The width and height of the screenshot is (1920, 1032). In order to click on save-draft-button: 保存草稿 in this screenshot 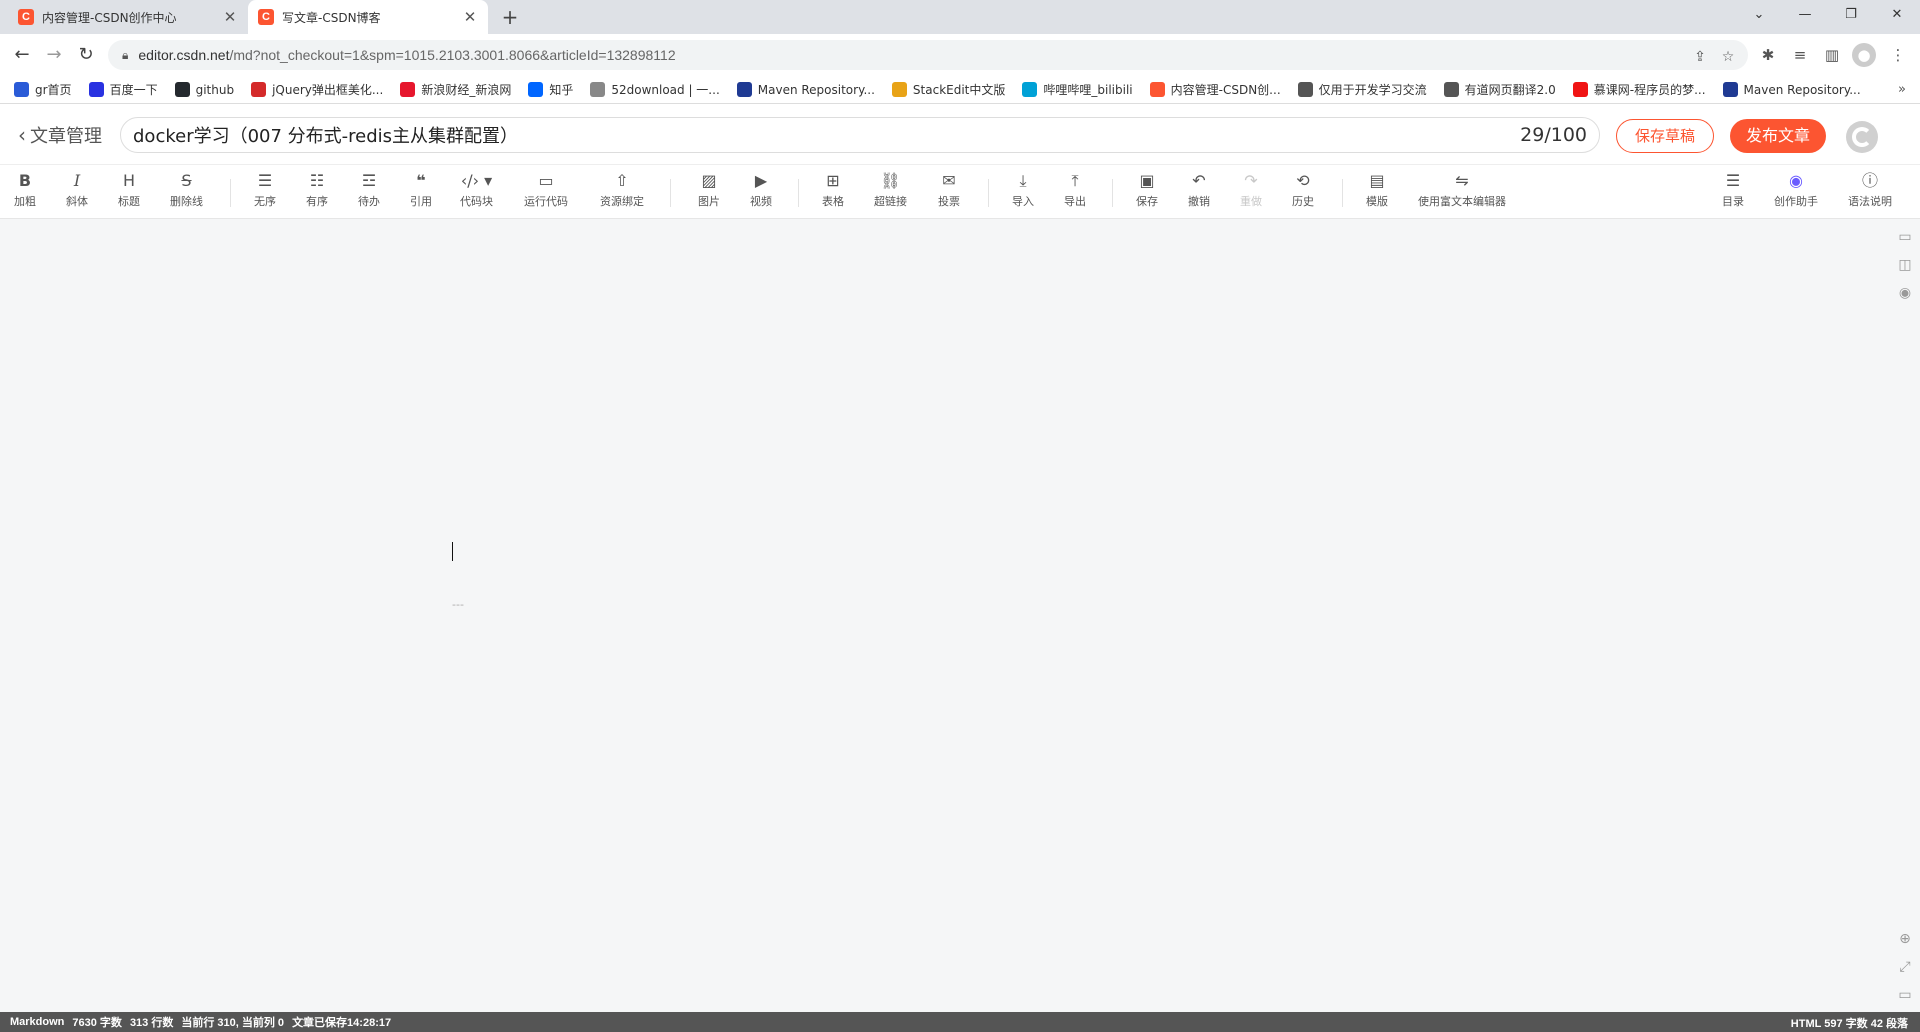, I will do `click(1665, 136)`.